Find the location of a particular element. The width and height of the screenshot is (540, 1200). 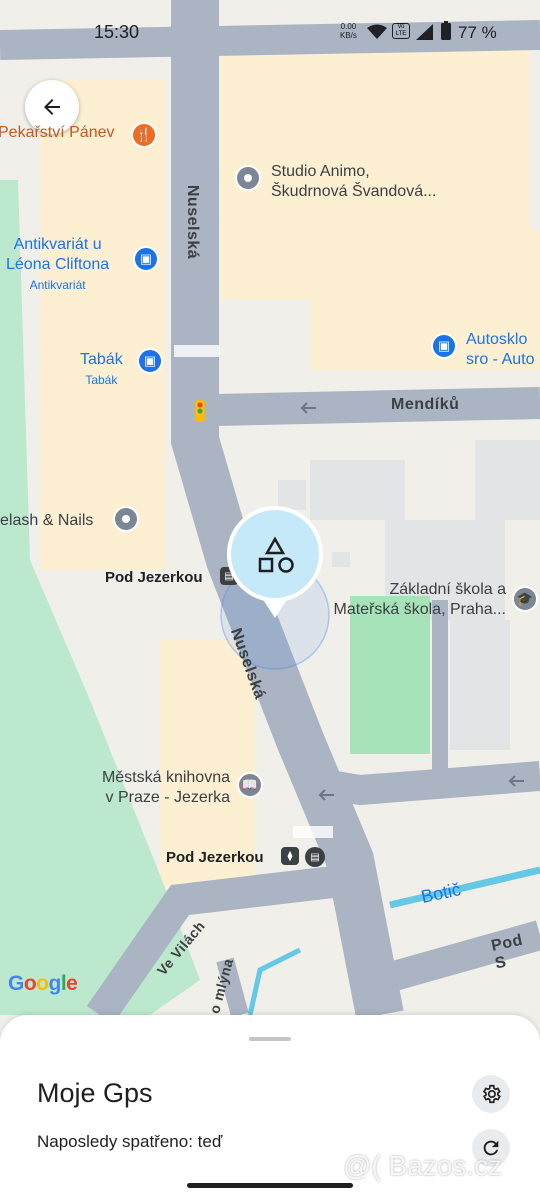

drag-handle is located at coordinates (270, 1039).